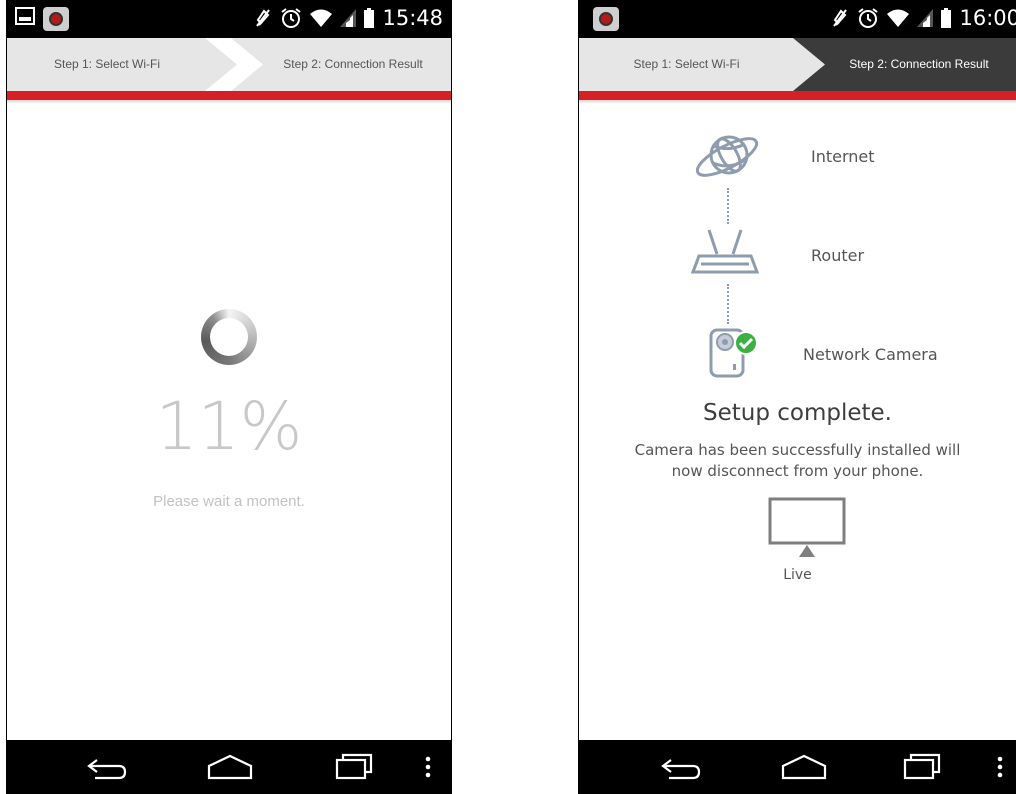 The height and width of the screenshot is (794, 1016). I want to click on router-label: Router, so click(838, 255).